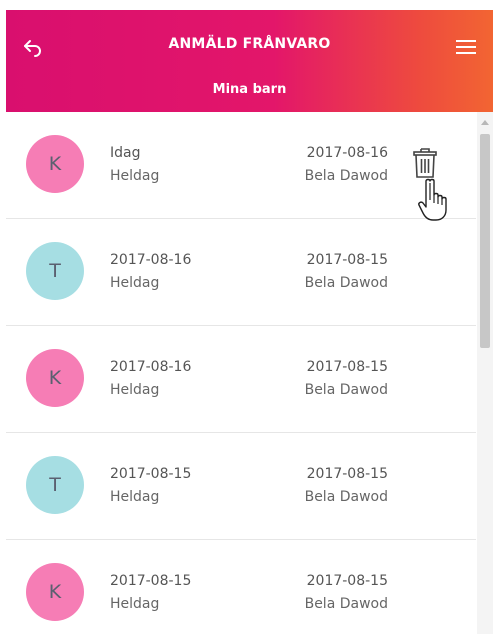 The height and width of the screenshot is (634, 497). What do you see at coordinates (125, 153) in the screenshot?
I see `absence-date: Idag` at bounding box center [125, 153].